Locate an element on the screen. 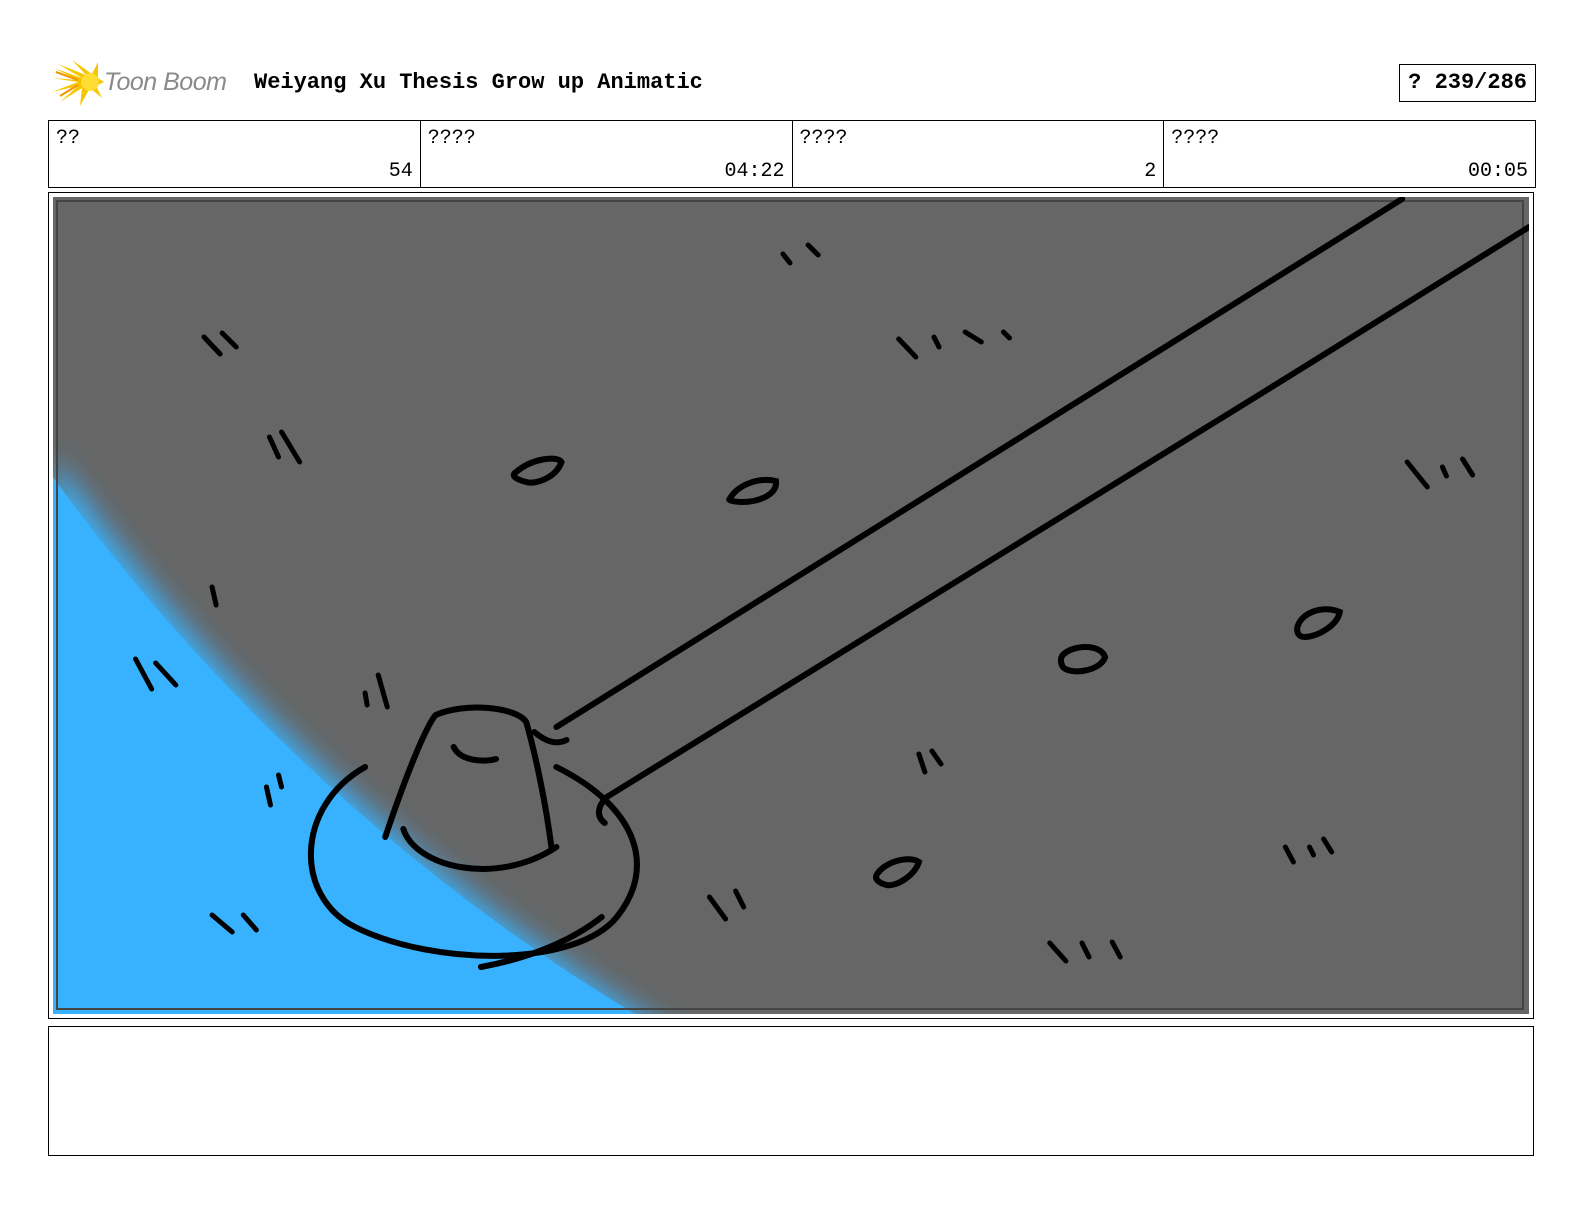 This screenshot has width=1582, height=1225. project-title: Weiyang Xu Thesis Grow up Animatic is located at coordinates (478, 82).